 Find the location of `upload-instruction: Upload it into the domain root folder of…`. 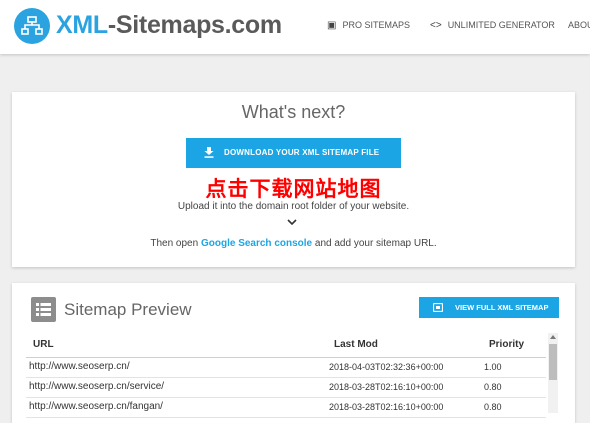

upload-instruction: Upload it into the domain root folder of… is located at coordinates (293, 206).